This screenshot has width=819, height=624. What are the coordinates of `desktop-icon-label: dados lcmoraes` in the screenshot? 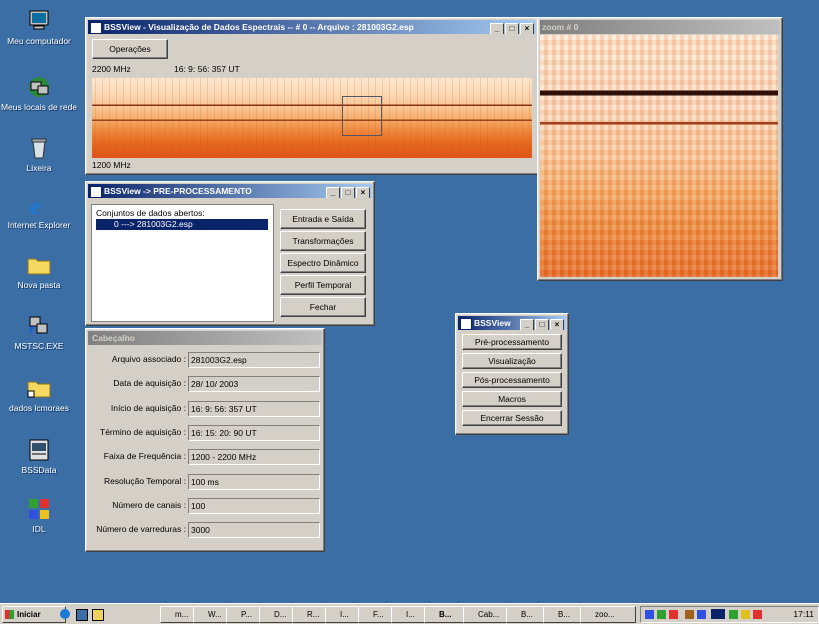 It's located at (38, 408).